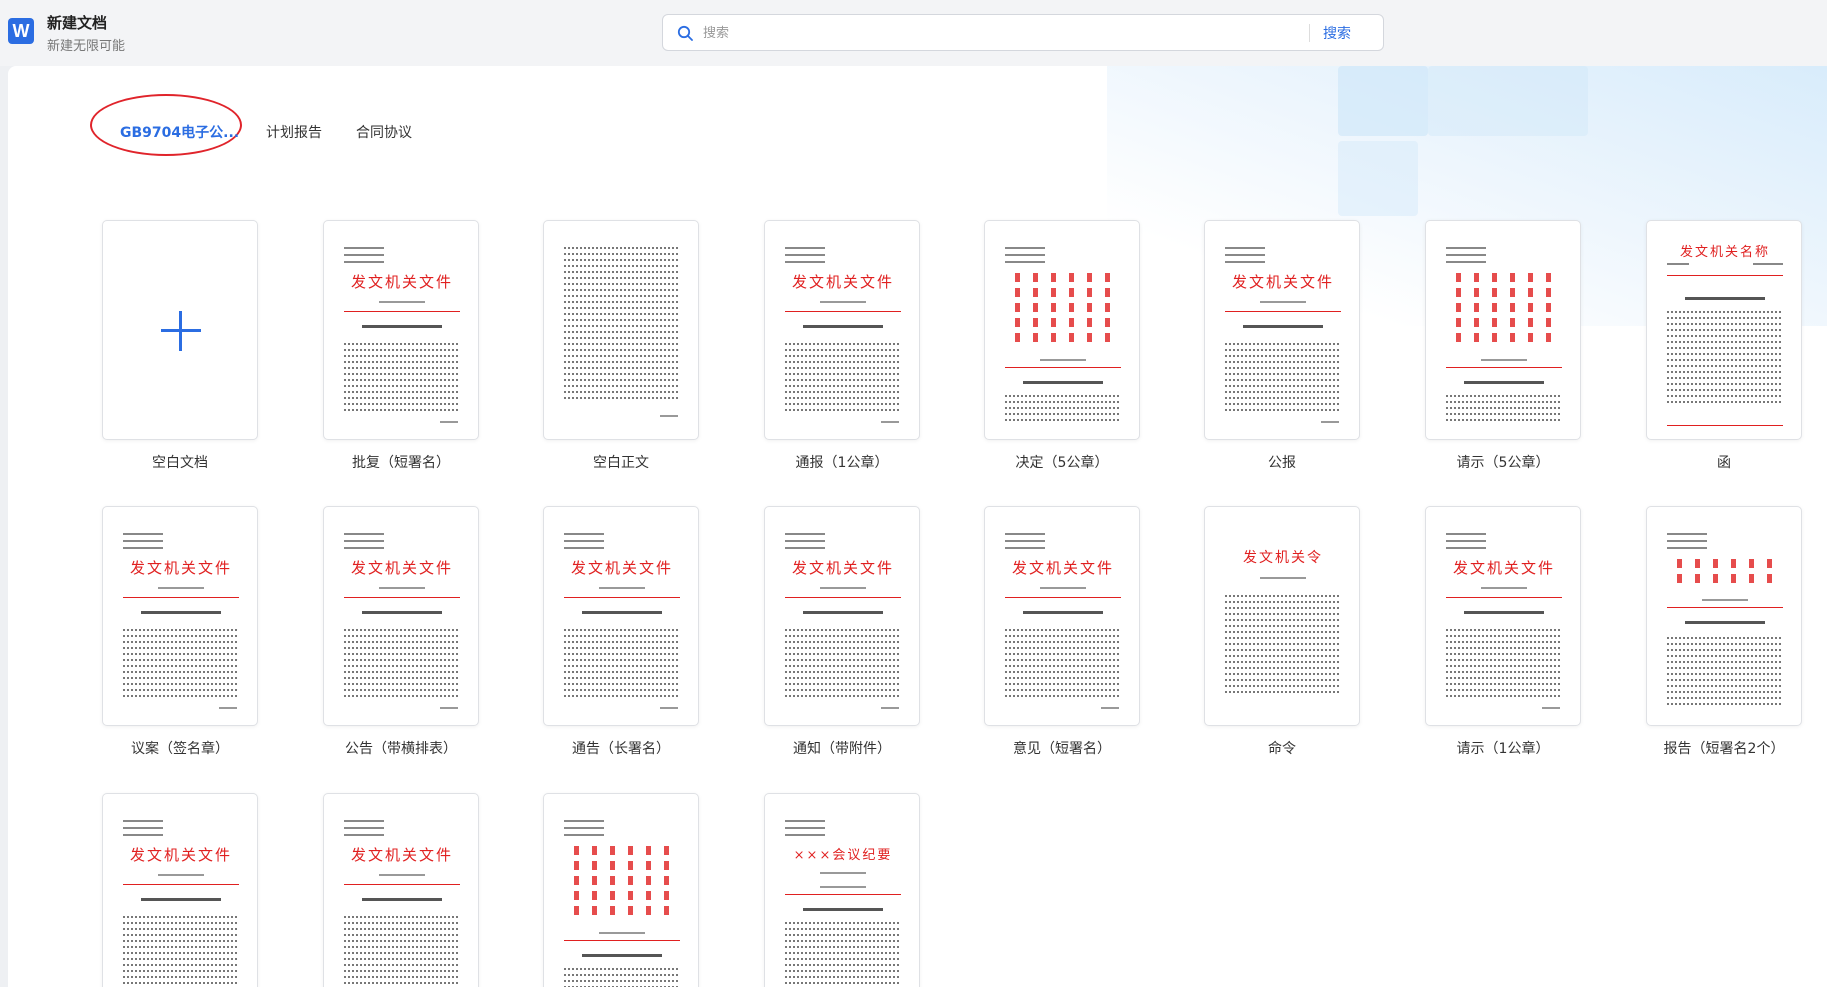 This screenshot has height=987, width=1827. What do you see at coordinates (1013, 33) in the screenshot?
I see `search-input` at bounding box center [1013, 33].